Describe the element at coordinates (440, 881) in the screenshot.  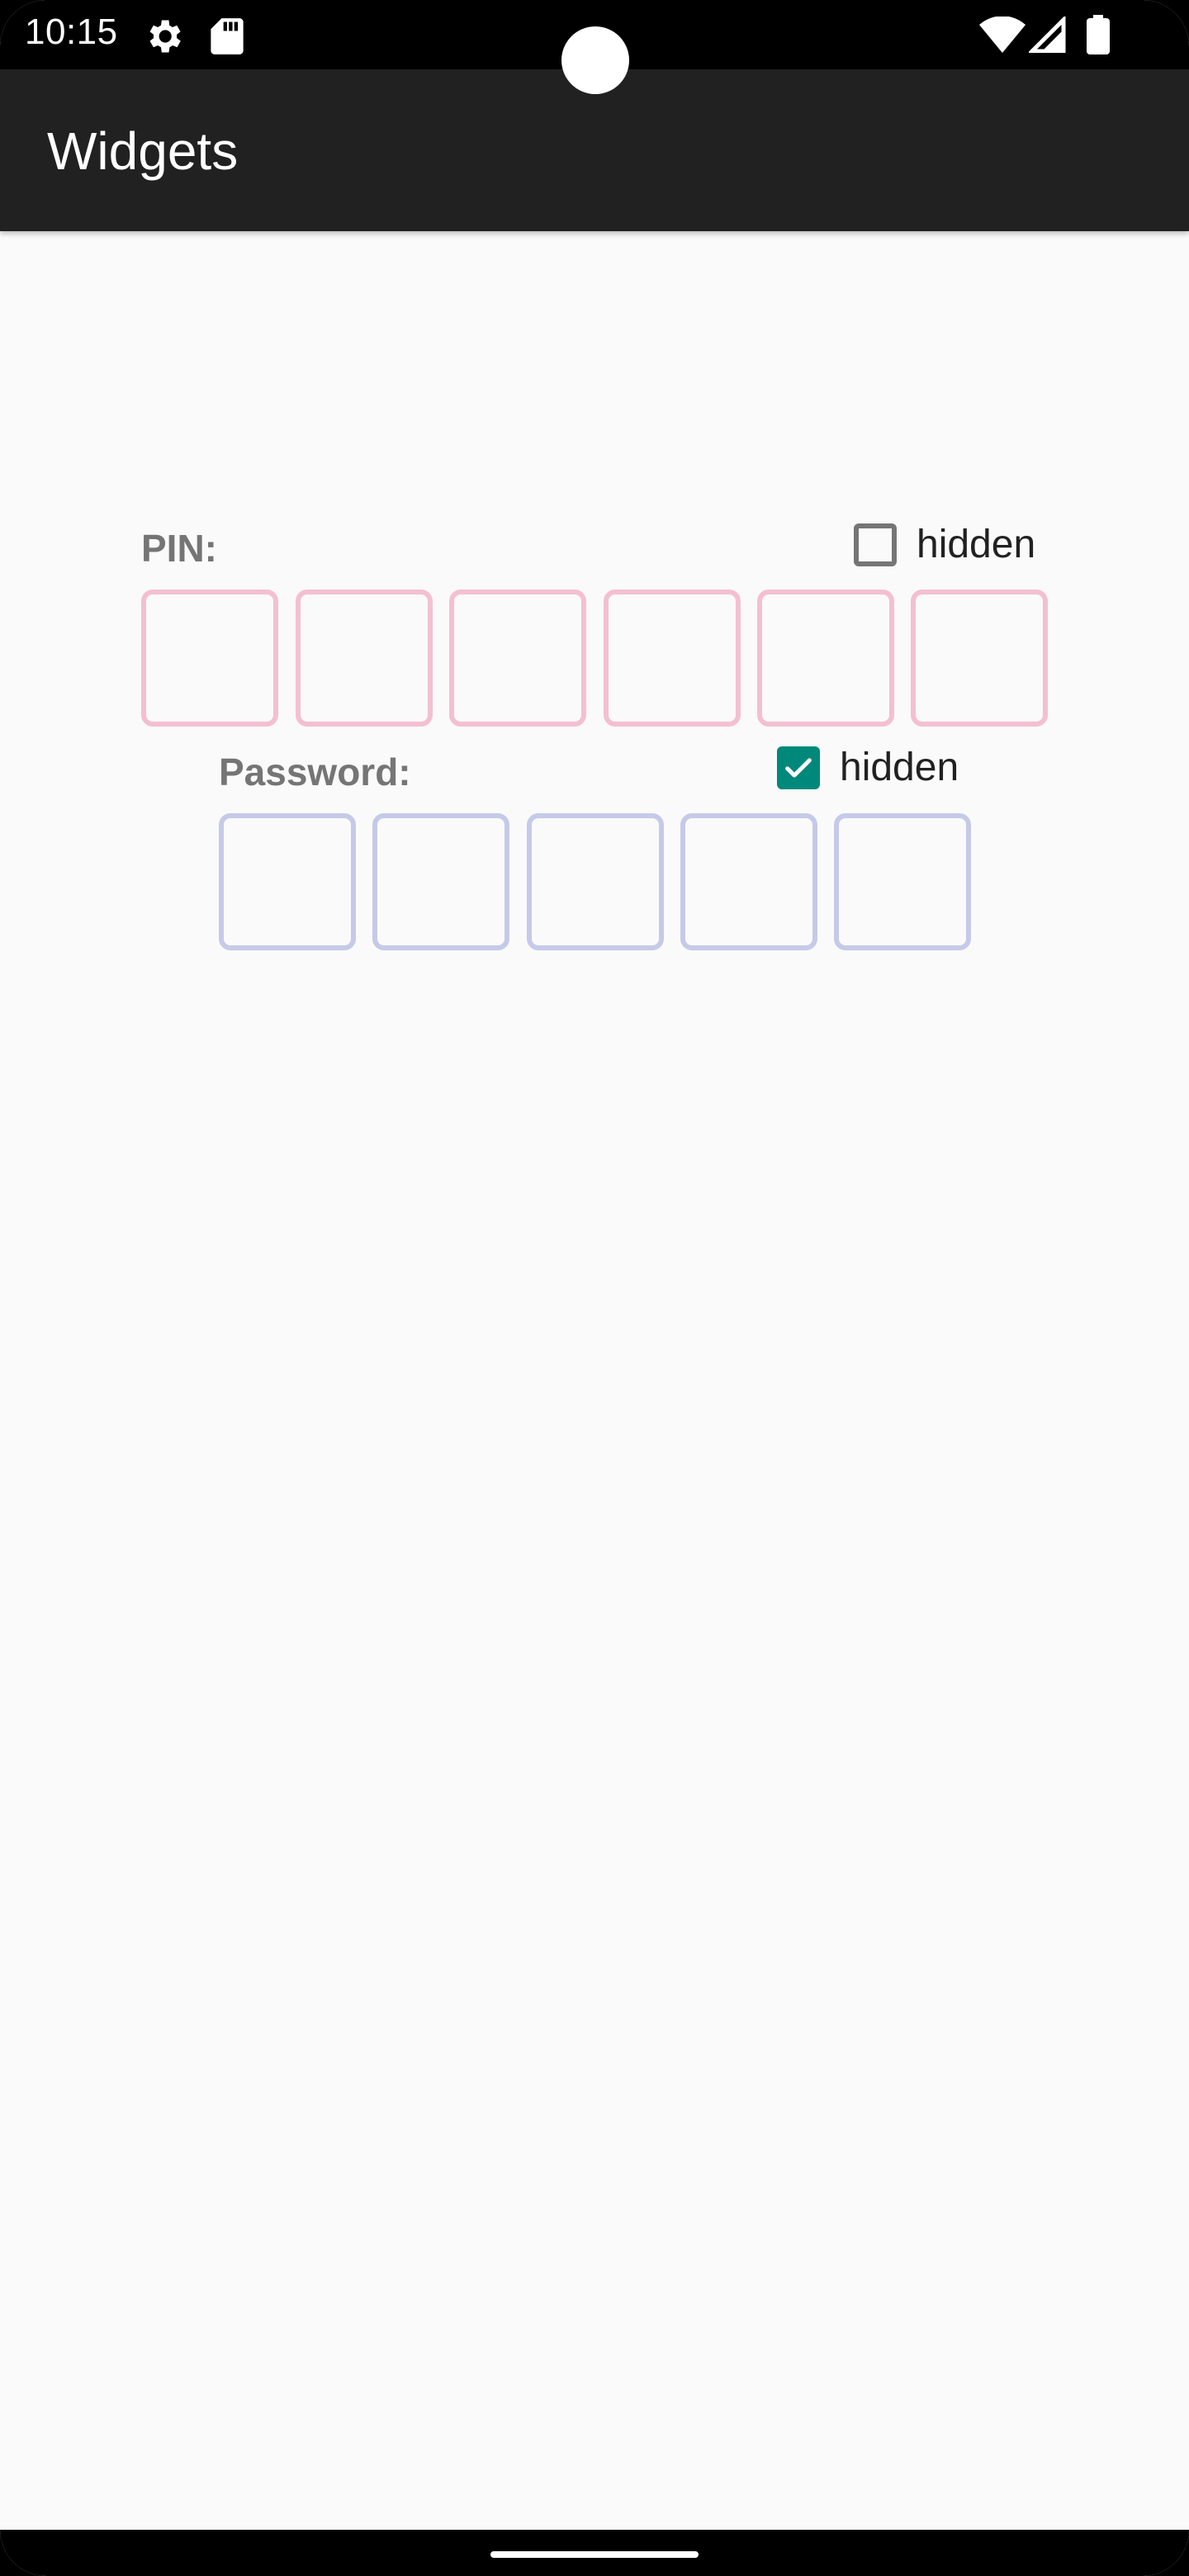
I see `password-digit-2-input` at that location.